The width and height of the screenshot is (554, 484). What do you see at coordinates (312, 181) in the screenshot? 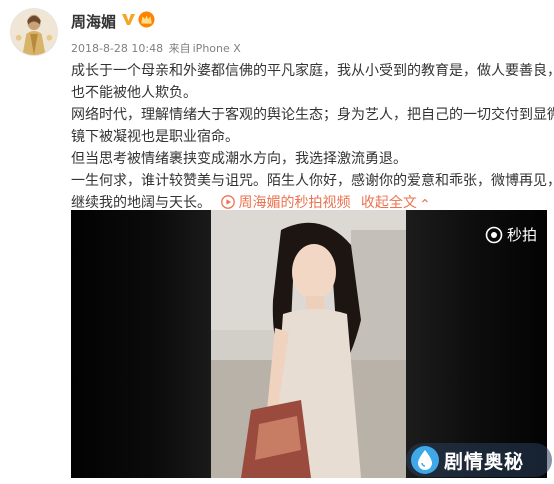
I see `post-text-line: 一生何求，谁计较赞美与诅咒。陌生人你好，感谢你的爱意和乖张，微博再见，` at bounding box center [312, 181].